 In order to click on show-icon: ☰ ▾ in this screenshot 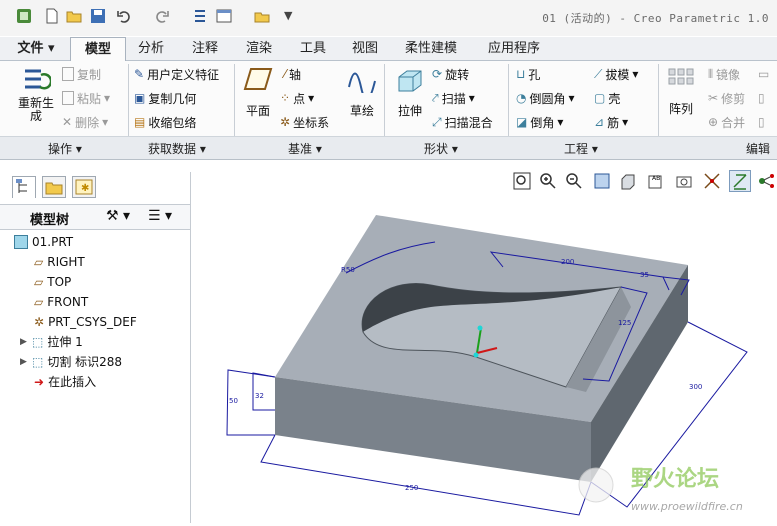, I will do `click(160, 216)`.